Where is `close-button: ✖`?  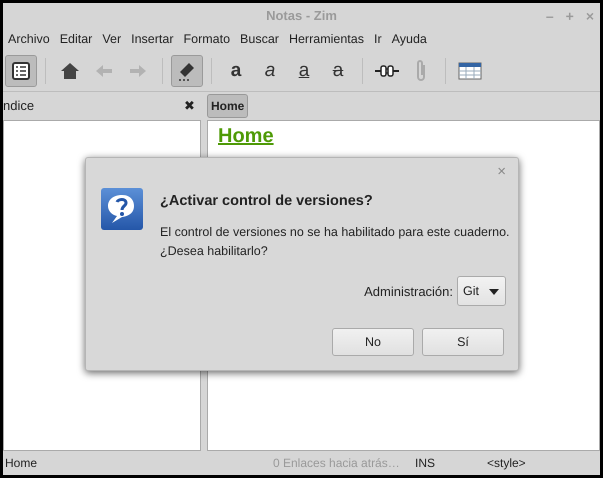
close-button: ✖ is located at coordinates (189, 106).